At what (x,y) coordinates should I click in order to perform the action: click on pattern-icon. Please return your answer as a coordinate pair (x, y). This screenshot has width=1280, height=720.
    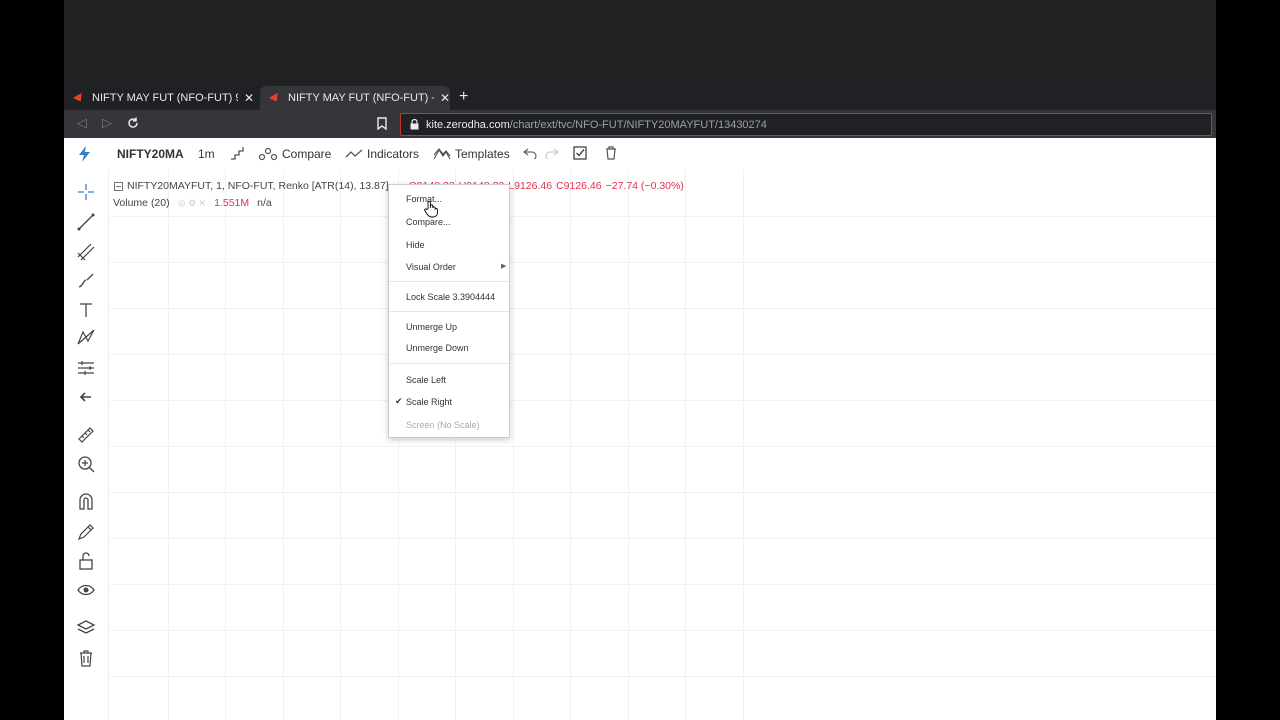
    Looking at the image, I should click on (86, 338).